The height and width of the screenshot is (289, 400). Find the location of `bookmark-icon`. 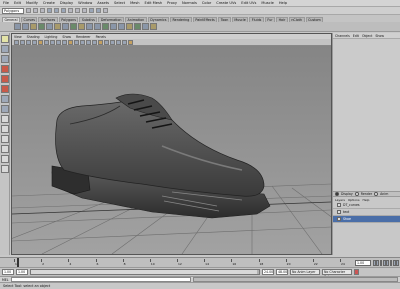

bookmark-icon is located at coordinates (22, 42).